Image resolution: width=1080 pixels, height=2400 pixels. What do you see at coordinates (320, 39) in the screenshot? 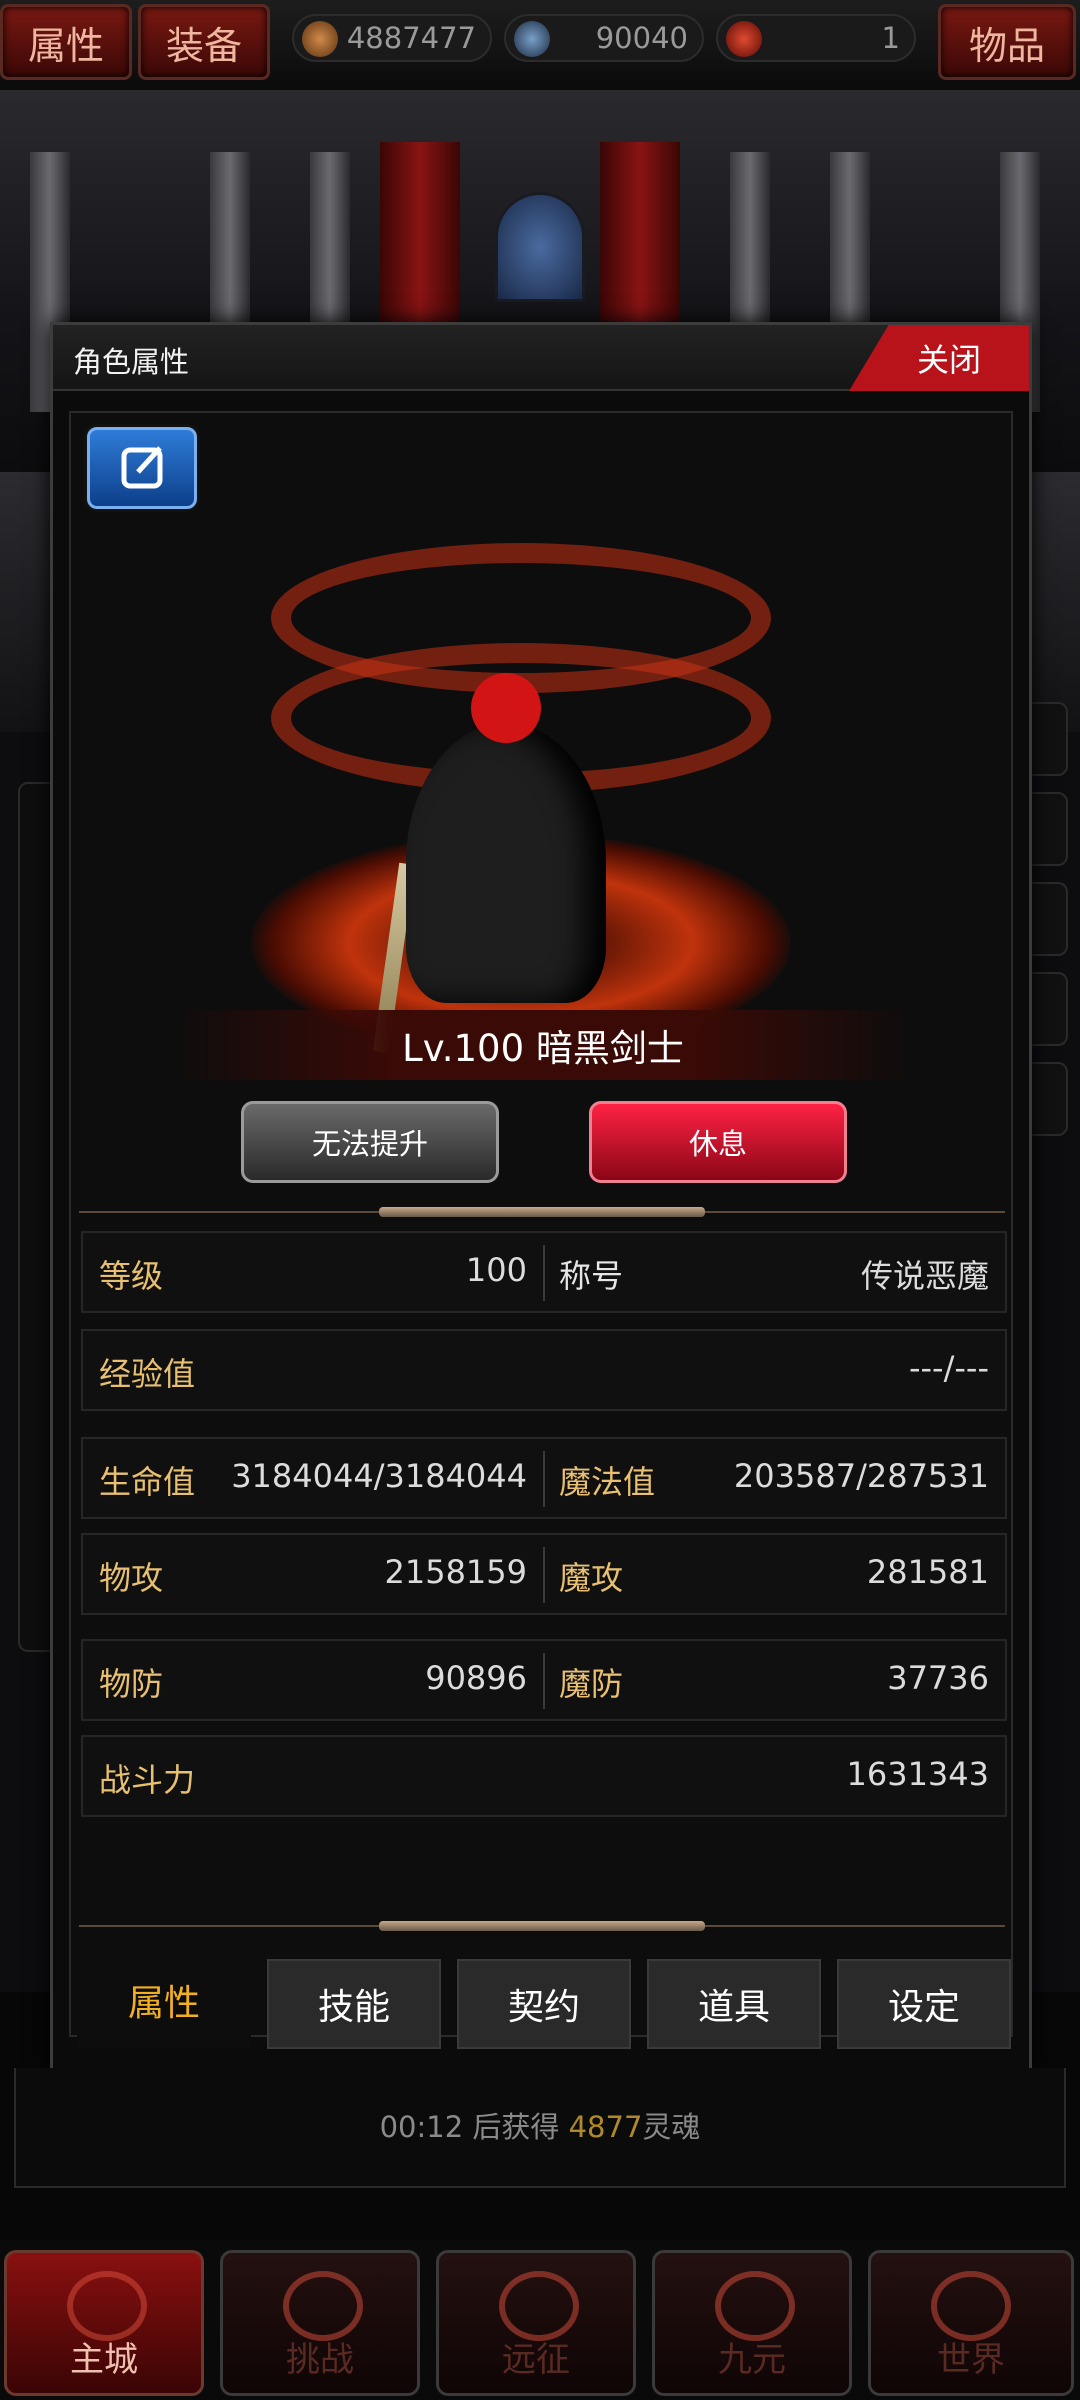
I see `gold-coin-icon` at bounding box center [320, 39].